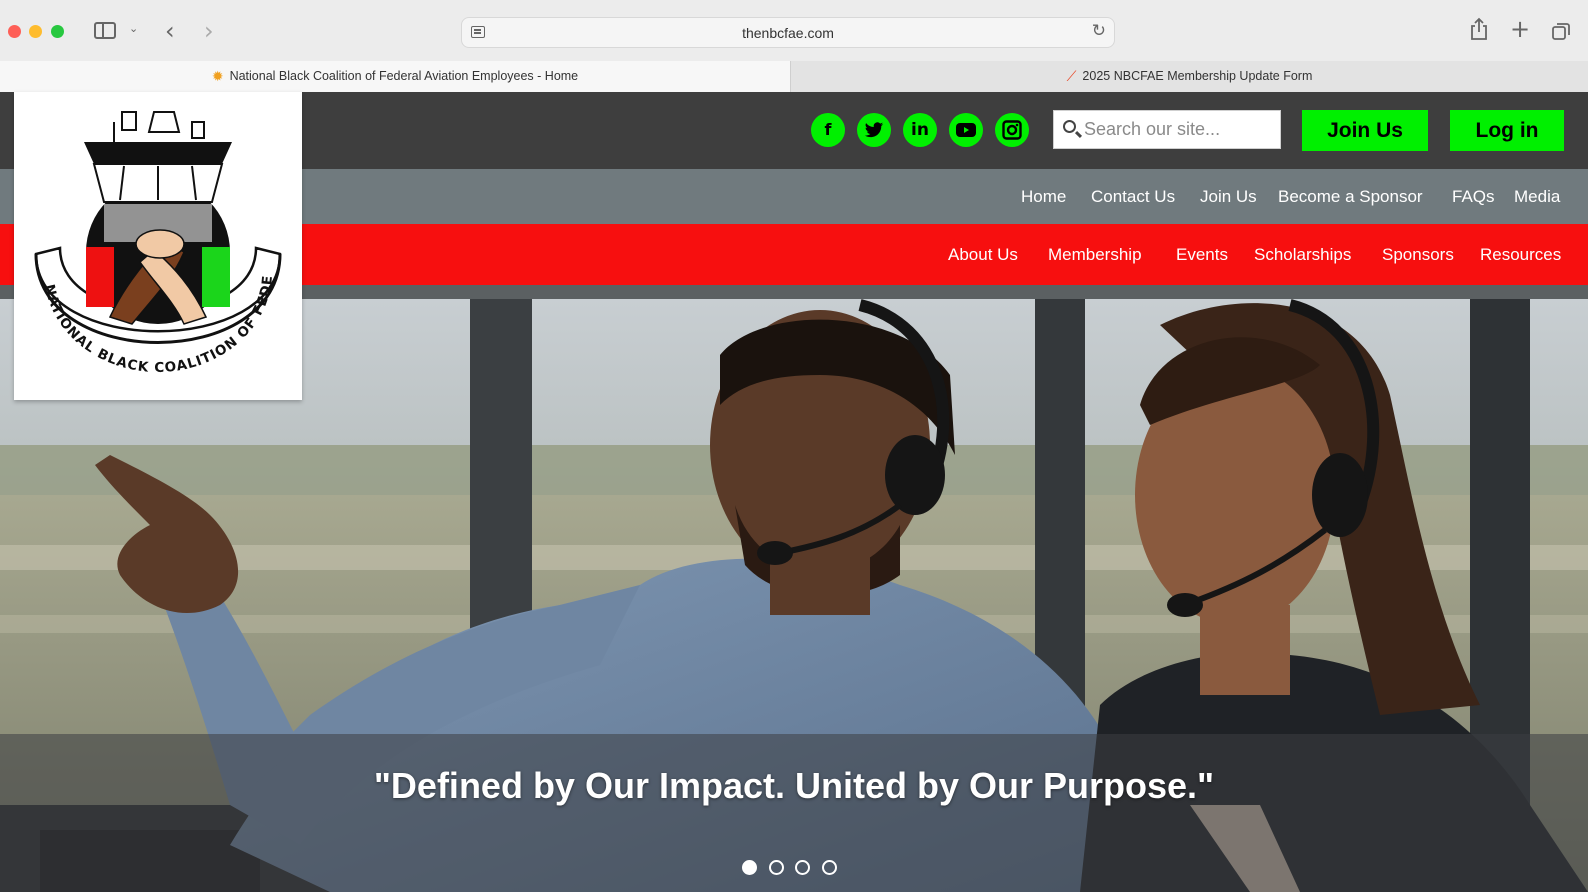 The image size is (1588, 892). I want to click on back-arrow-icon: ‹, so click(170, 31).